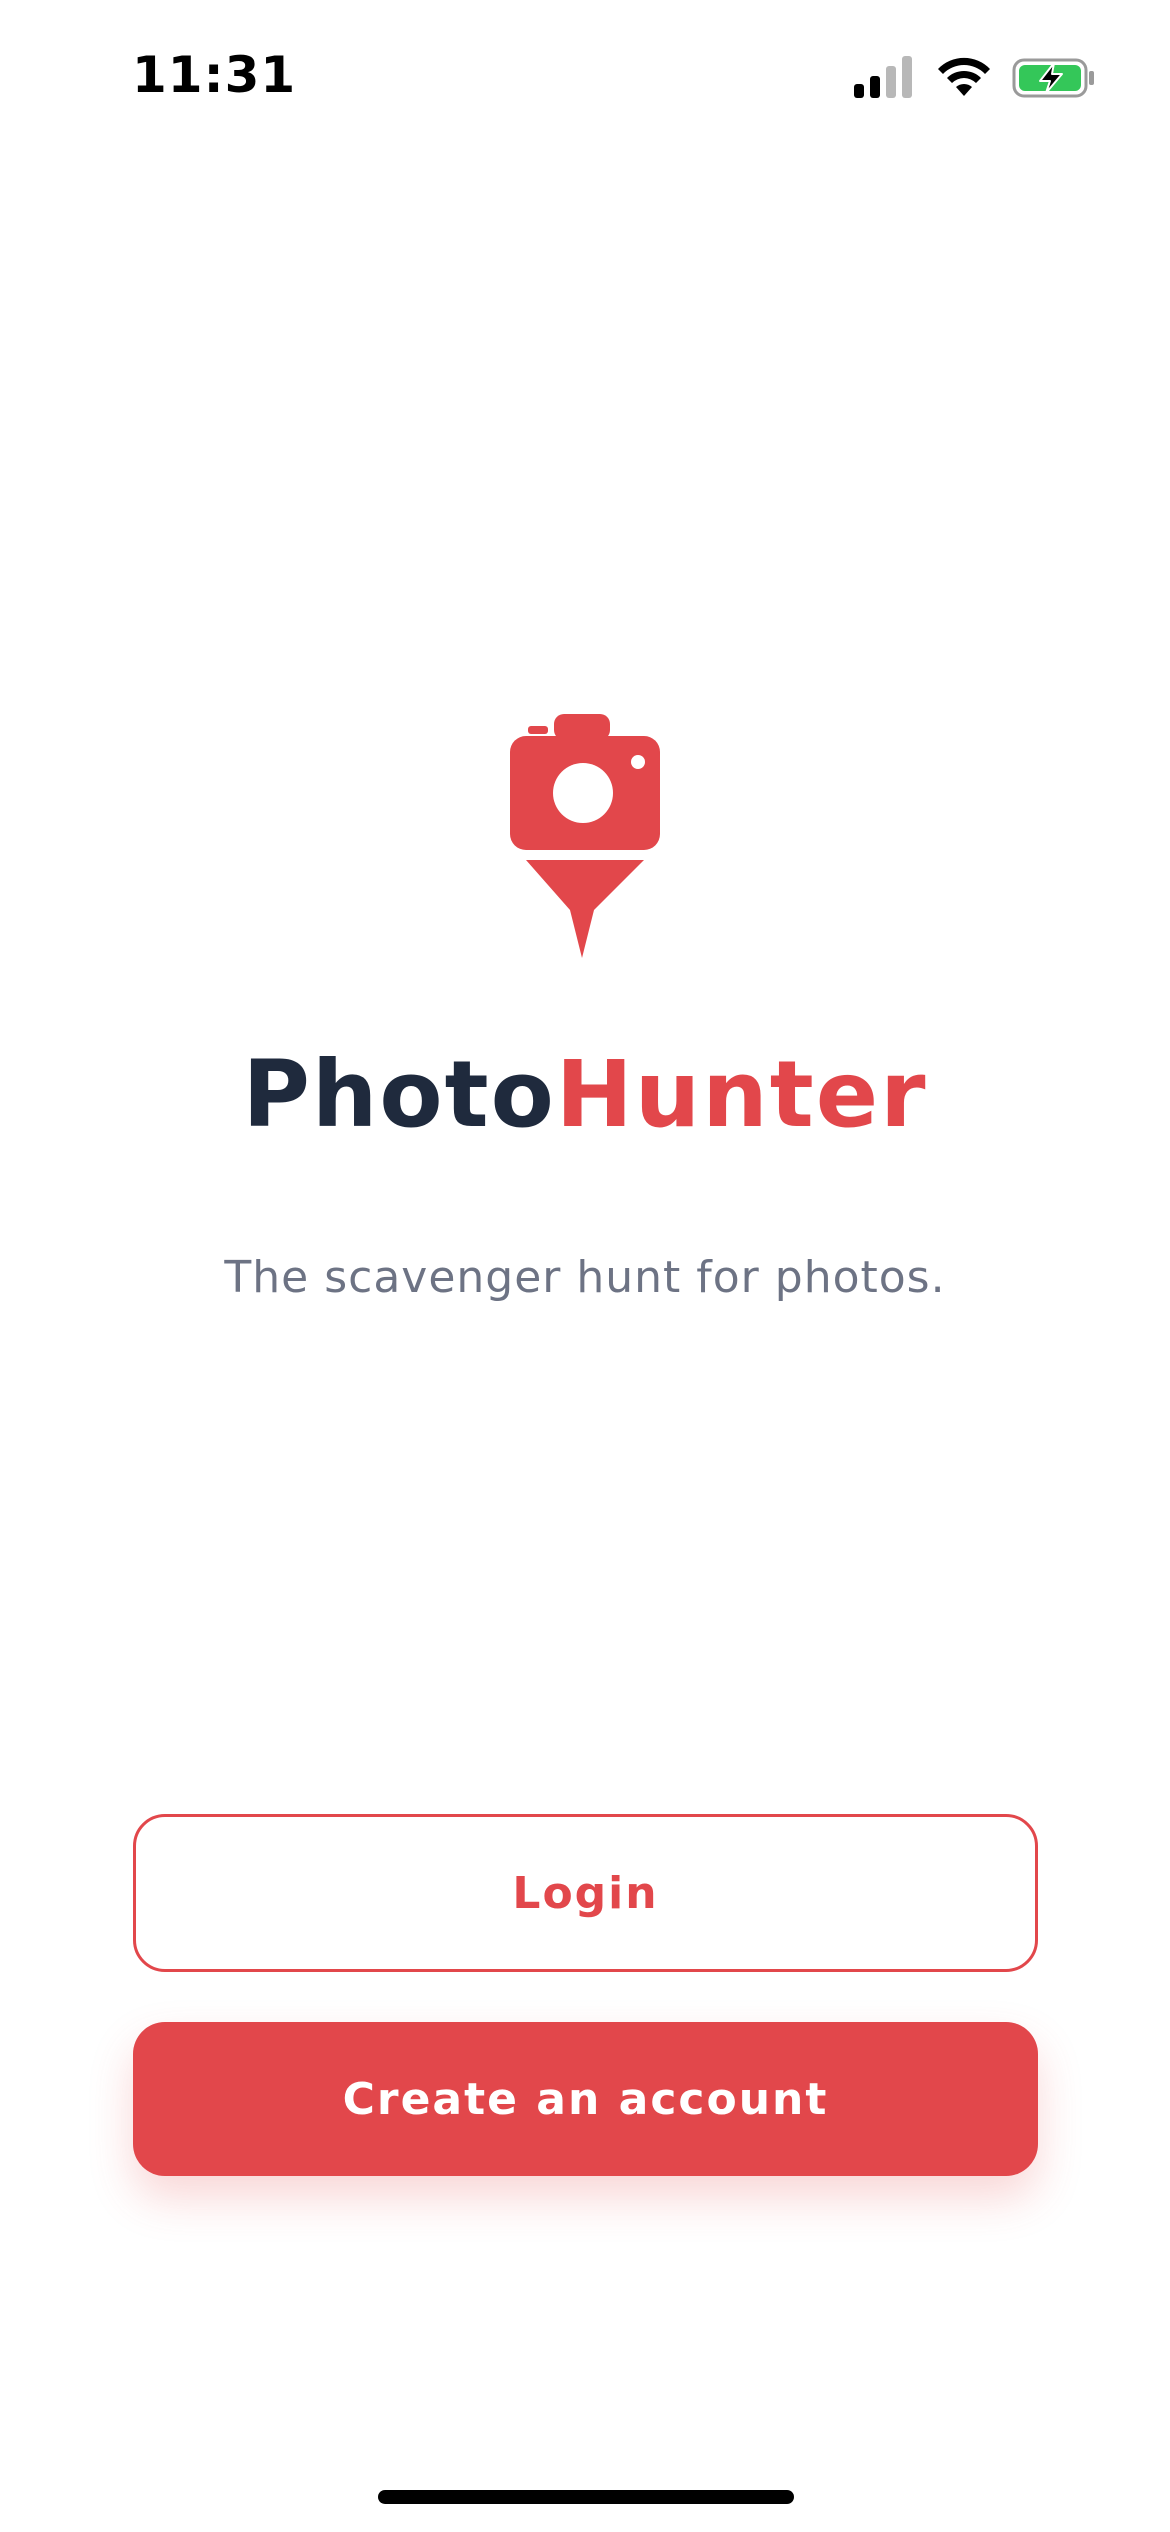 The image size is (1170, 2532). Describe the element at coordinates (883, 77) in the screenshot. I see `cellular-signal-icon` at that location.